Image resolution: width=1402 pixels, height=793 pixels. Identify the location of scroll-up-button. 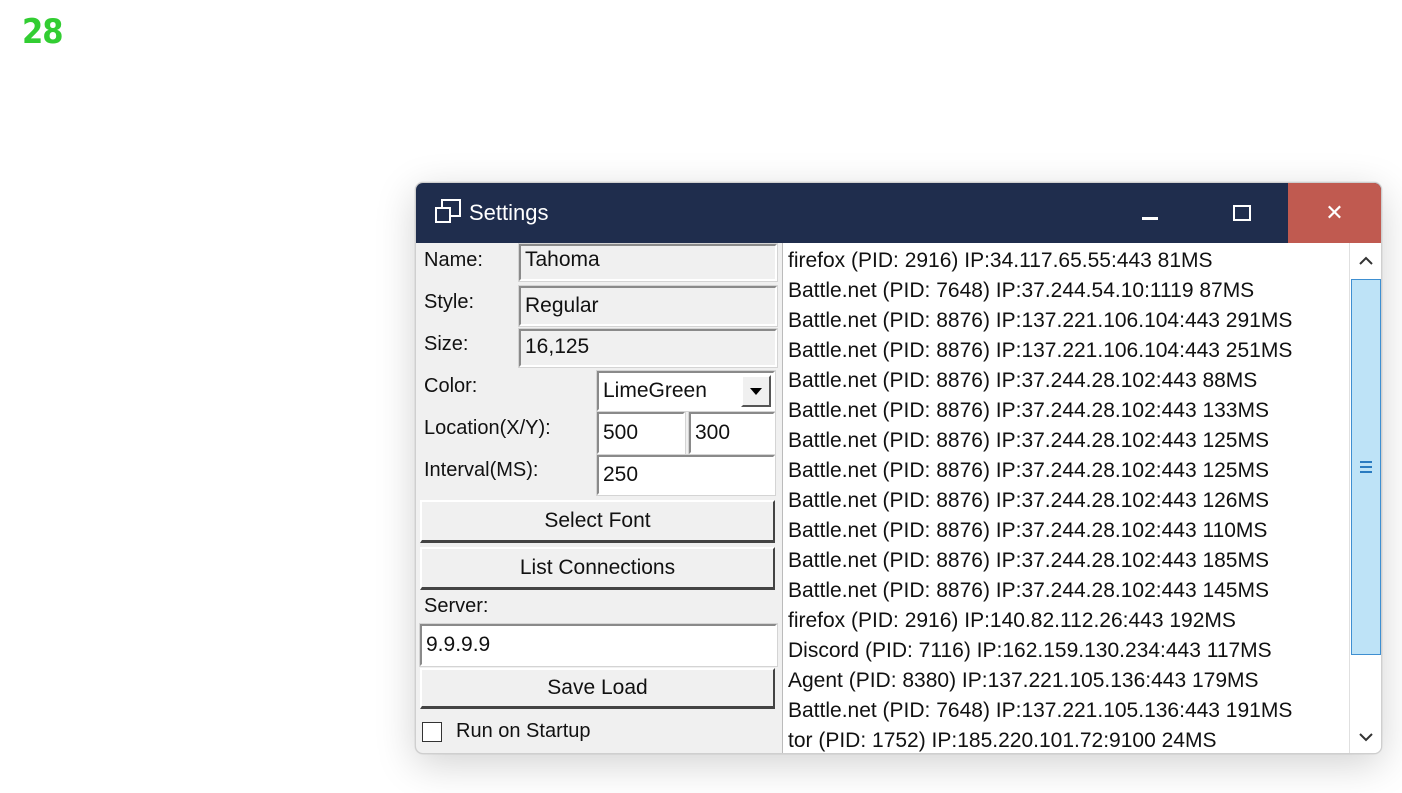
(1365, 261).